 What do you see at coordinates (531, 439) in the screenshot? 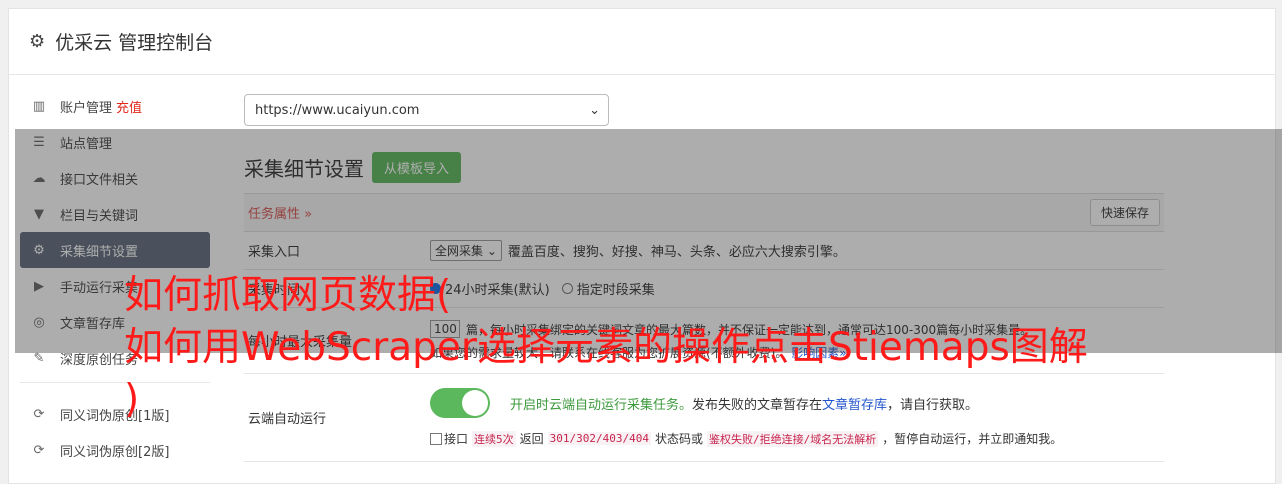
I see `text-return: 返回` at bounding box center [531, 439].